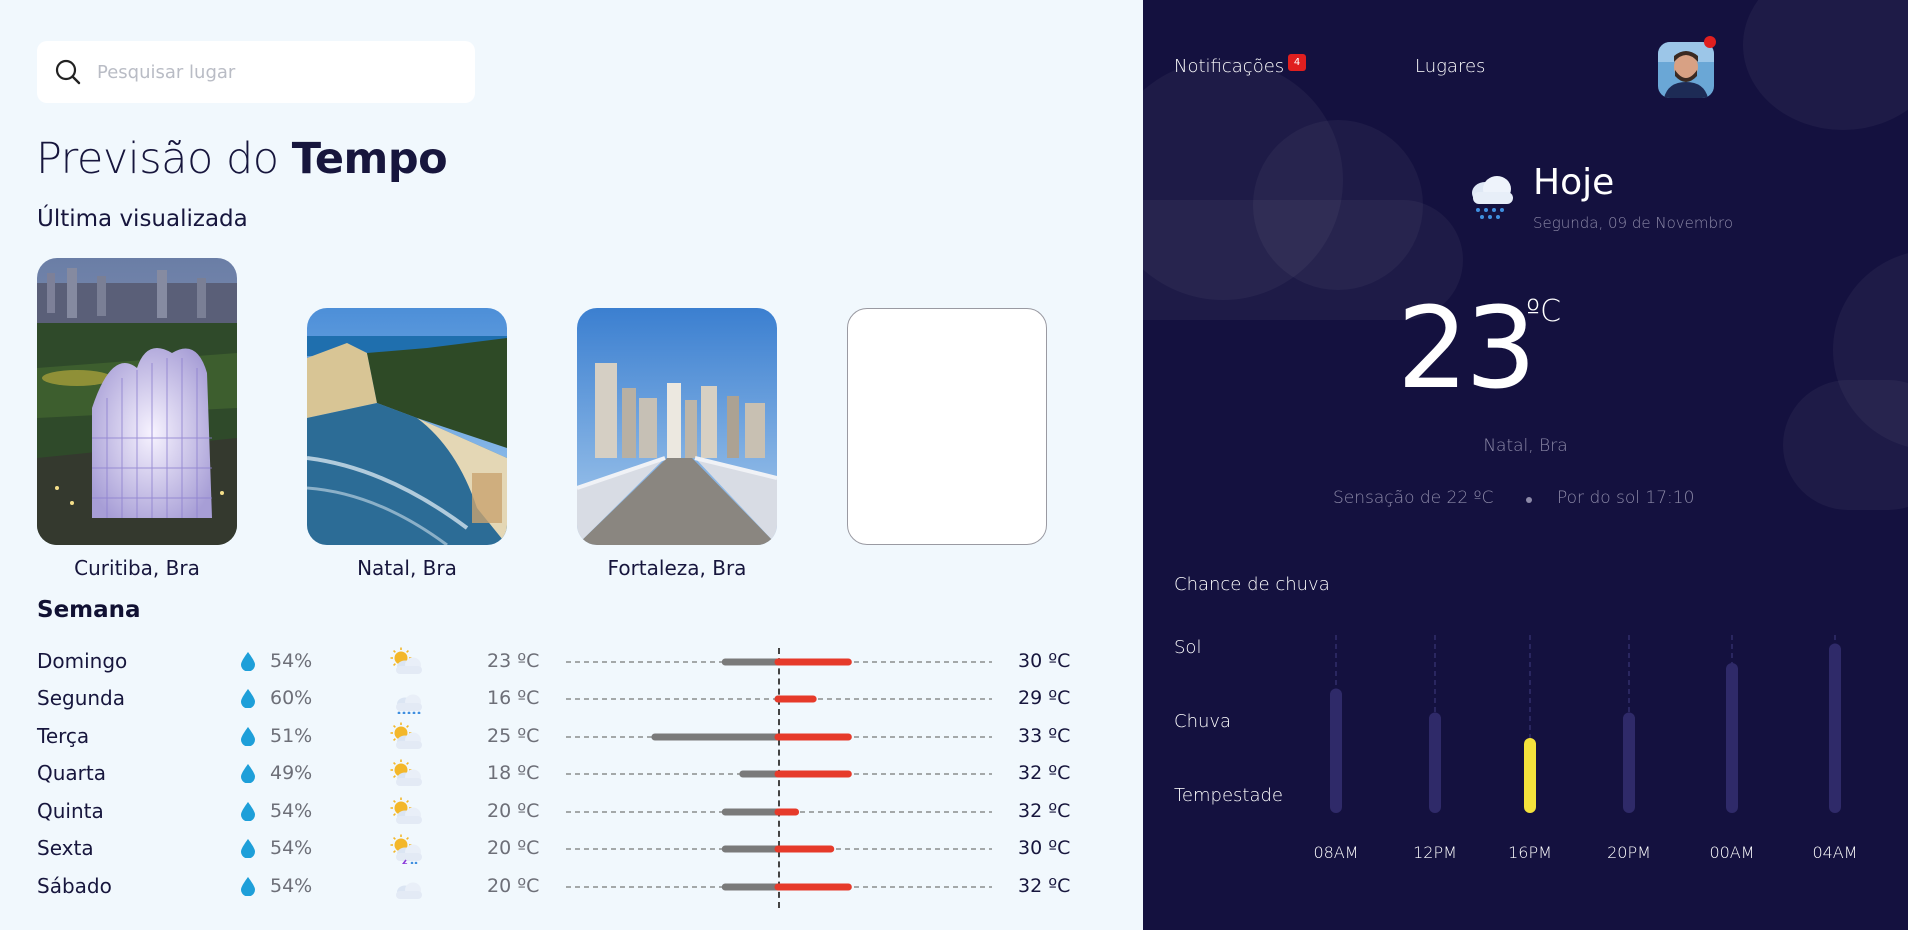 The width and height of the screenshot is (1908, 930). I want to click on avatar-photo, so click(1686, 70).